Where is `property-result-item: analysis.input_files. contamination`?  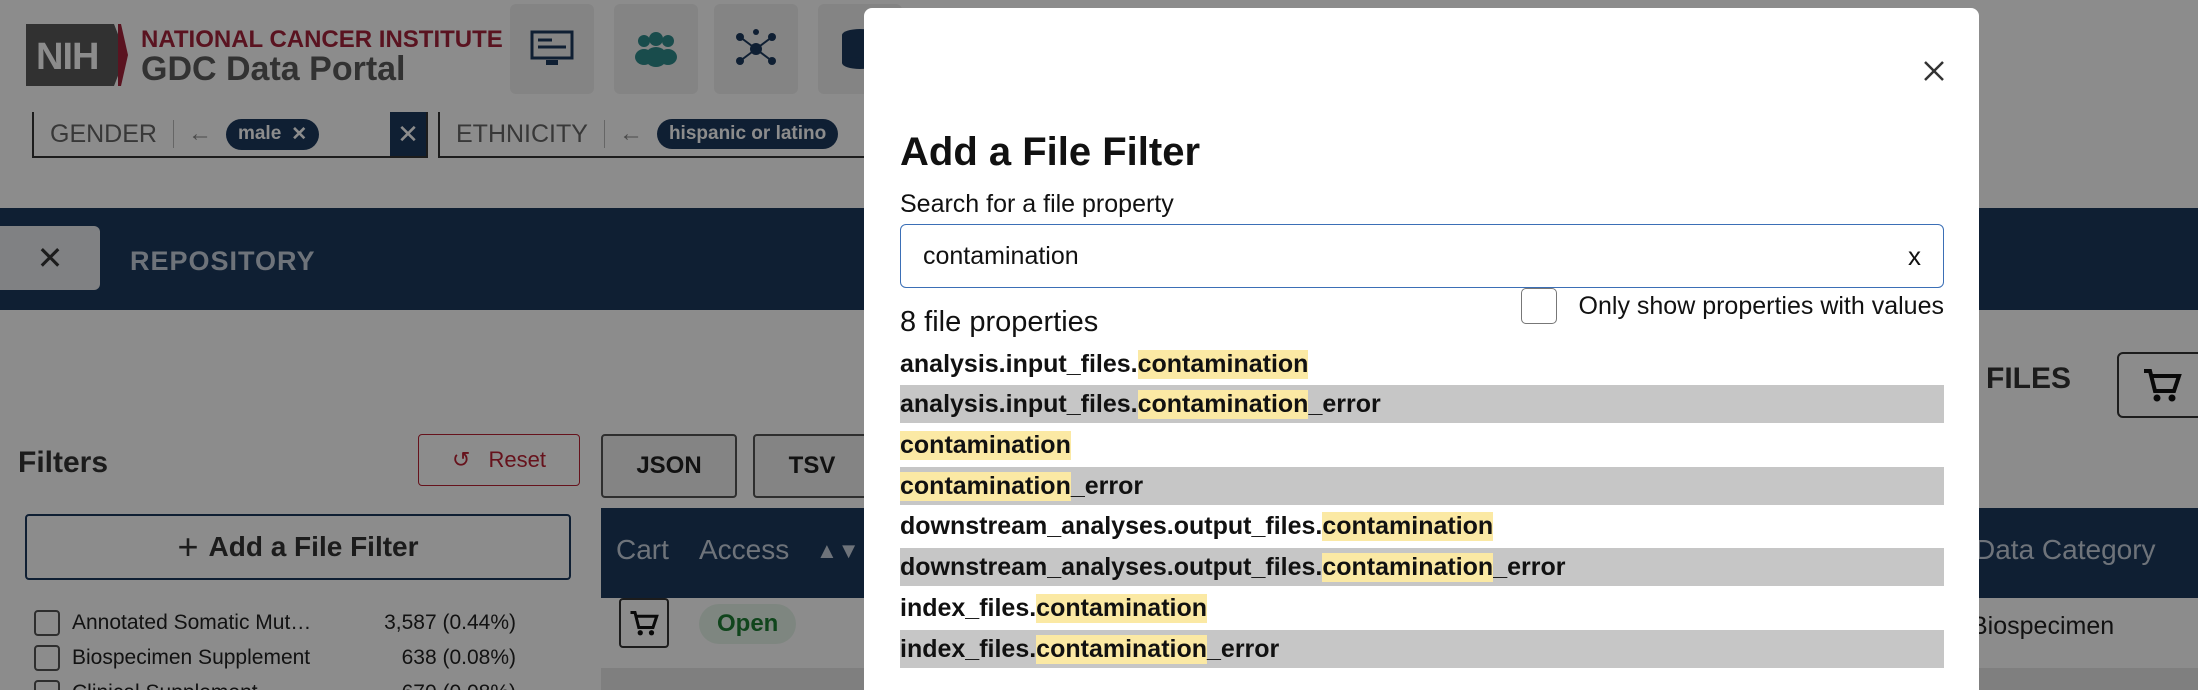
property-result-item: analysis.input_files. contamination is located at coordinates (1422, 364).